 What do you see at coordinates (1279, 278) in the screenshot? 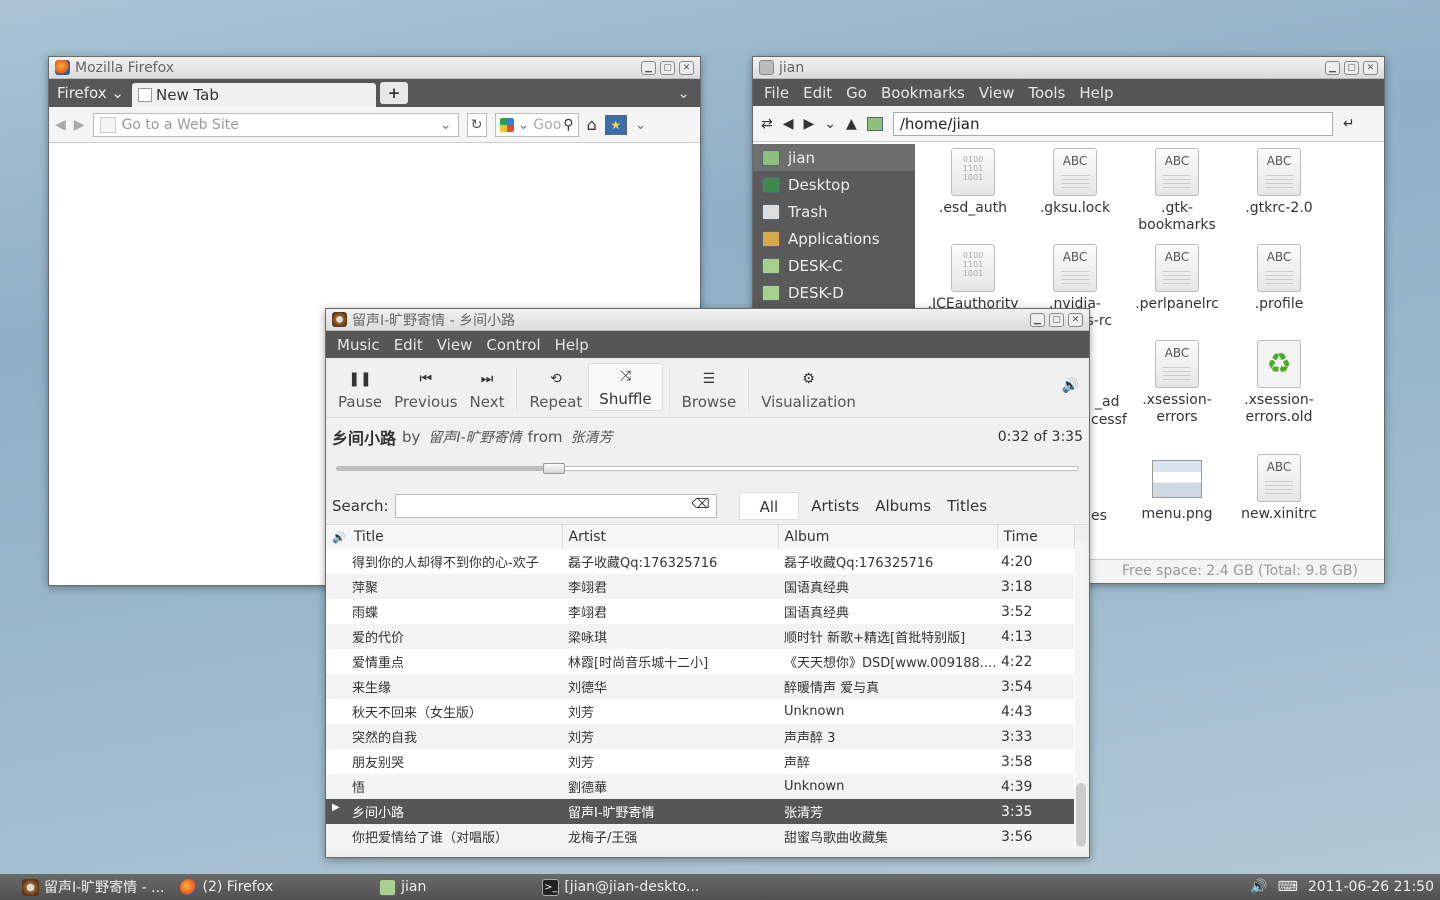
I see `file-profile: ABC .profile` at bounding box center [1279, 278].